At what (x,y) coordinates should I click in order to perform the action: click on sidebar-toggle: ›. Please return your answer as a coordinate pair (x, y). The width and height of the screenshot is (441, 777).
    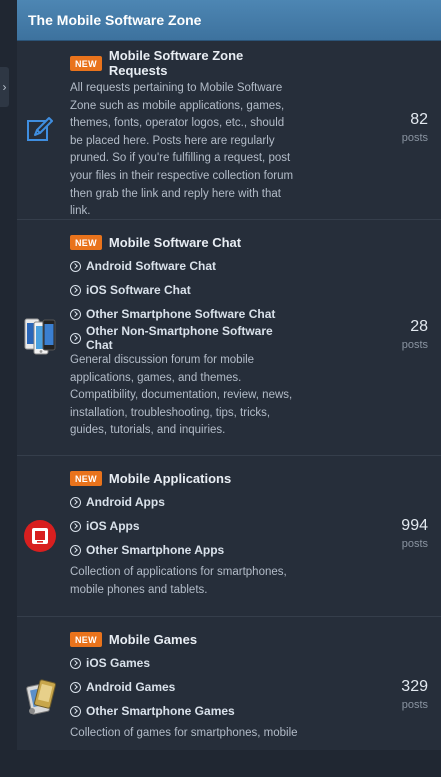
    Looking at the image, I should click on (4, 87).